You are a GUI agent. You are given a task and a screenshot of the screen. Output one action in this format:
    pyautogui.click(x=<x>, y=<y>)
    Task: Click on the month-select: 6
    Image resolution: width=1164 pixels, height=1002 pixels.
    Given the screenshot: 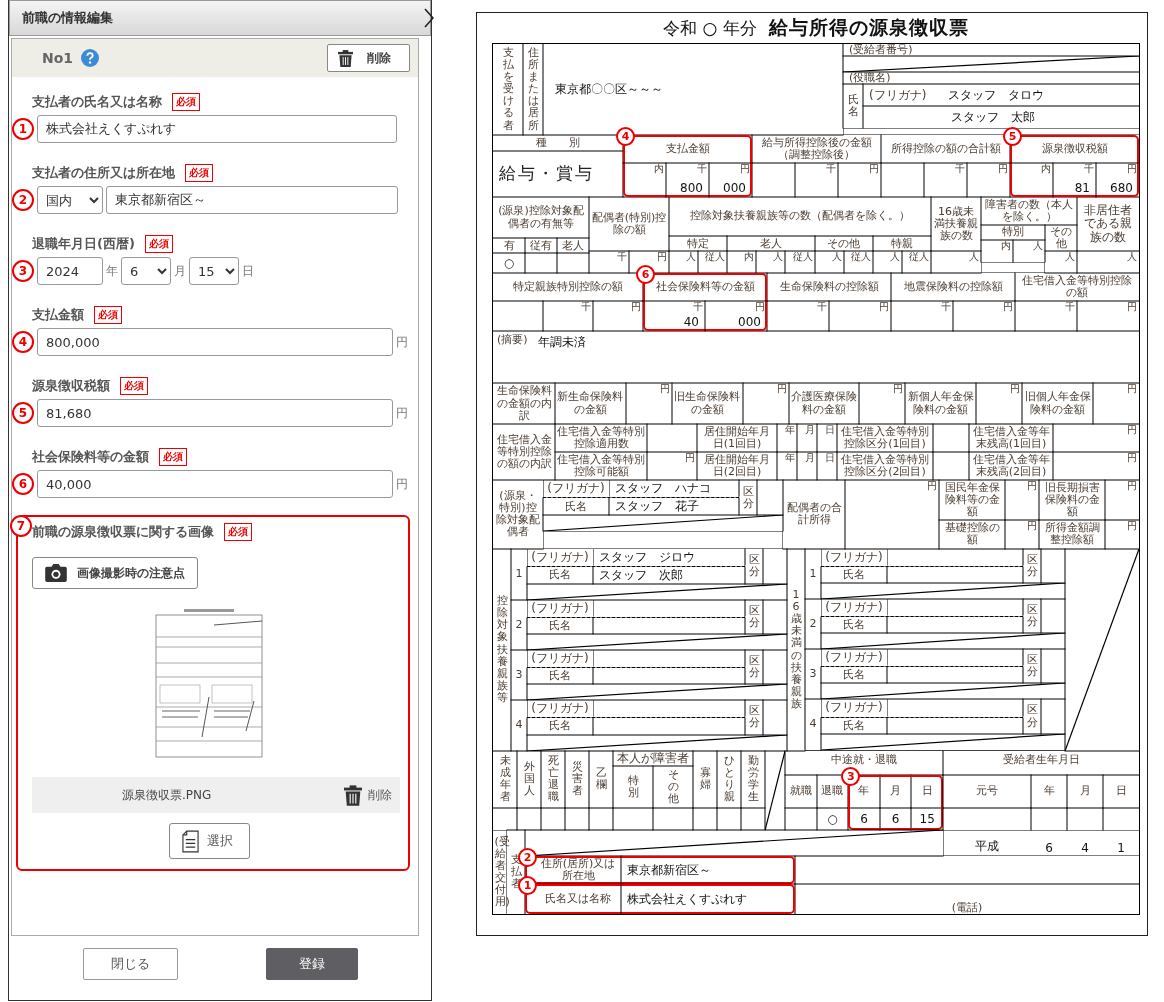 What is the action you would take?
    pyautogui.click(x=146, y=271)
    